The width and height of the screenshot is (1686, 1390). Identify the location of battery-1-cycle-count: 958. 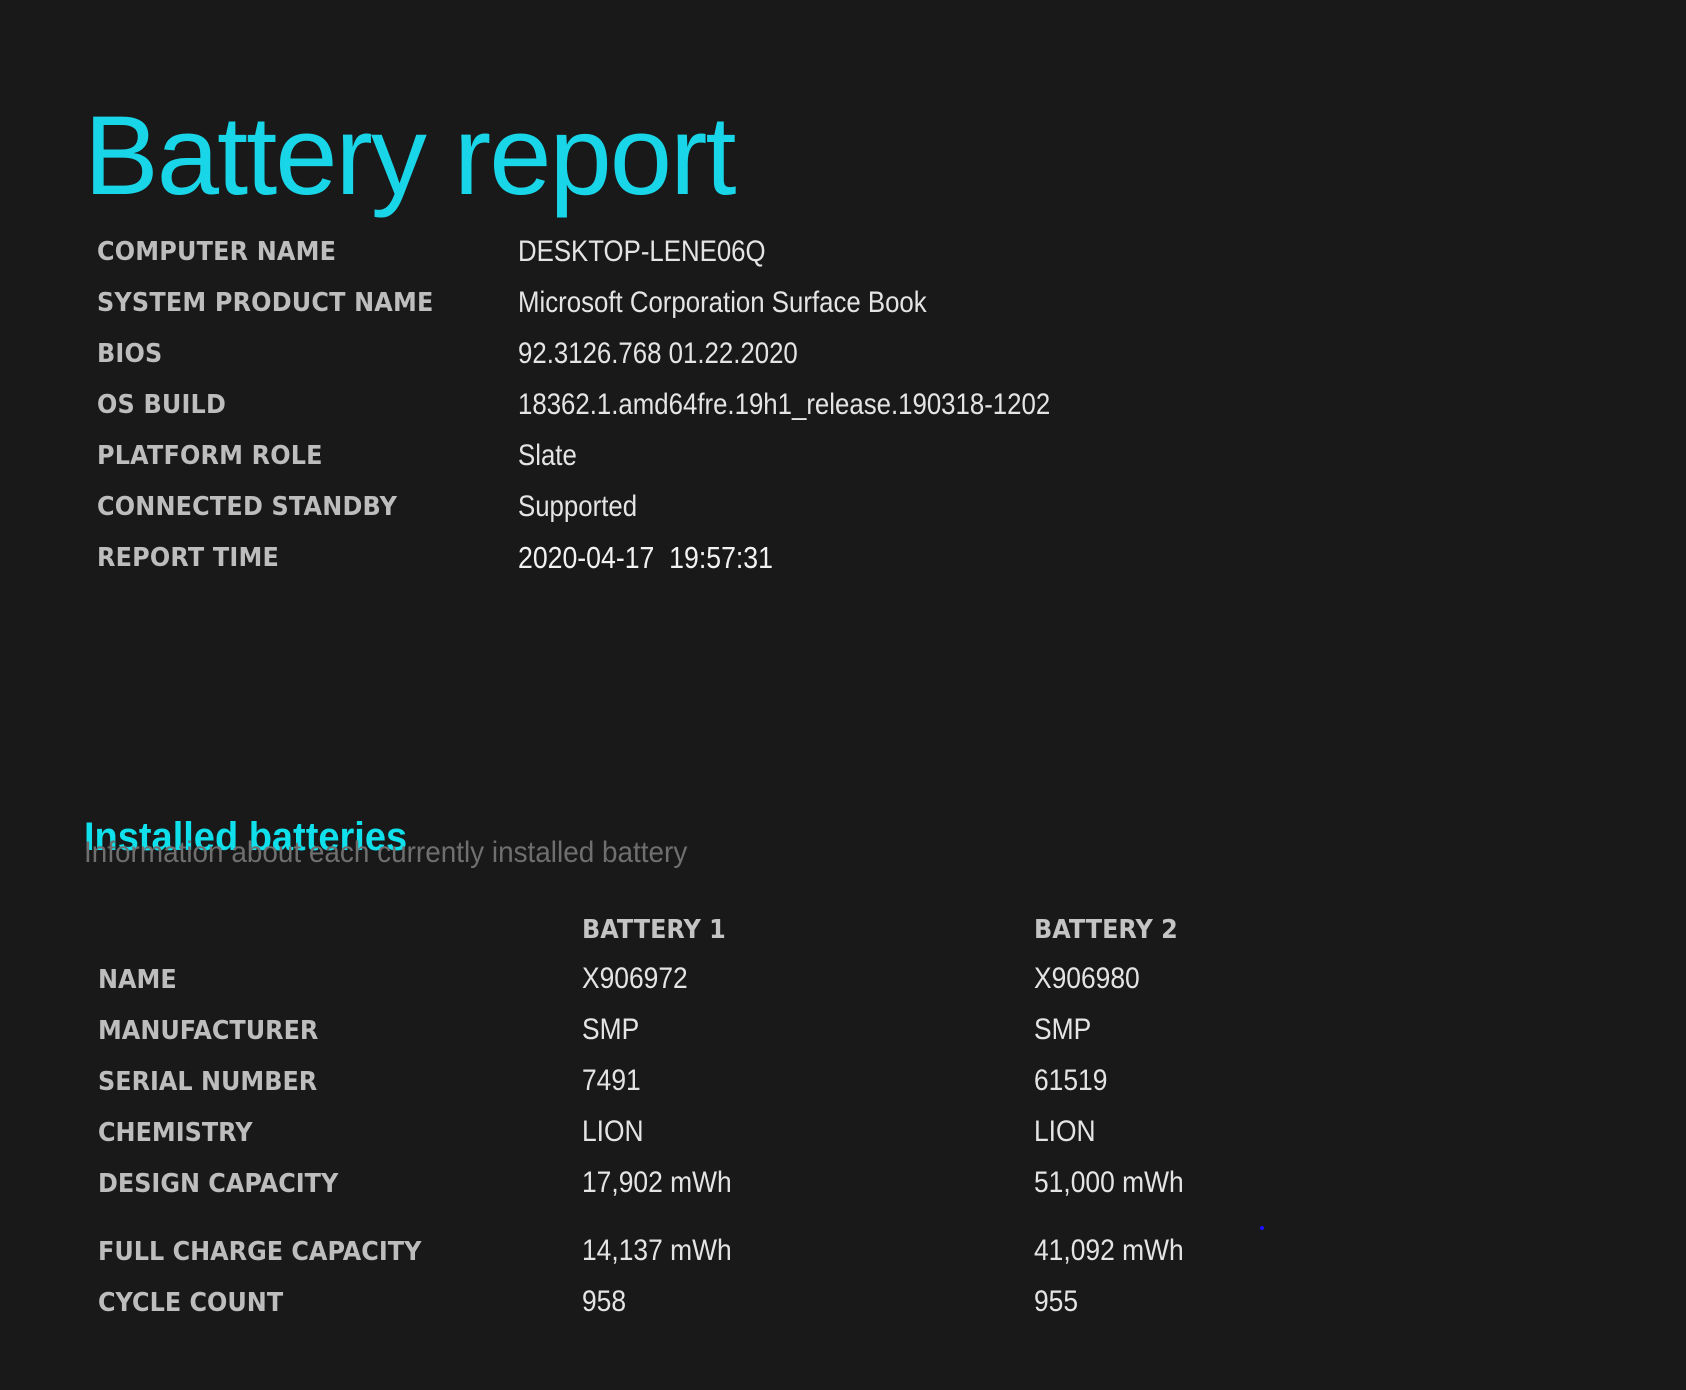
(604, 1301).